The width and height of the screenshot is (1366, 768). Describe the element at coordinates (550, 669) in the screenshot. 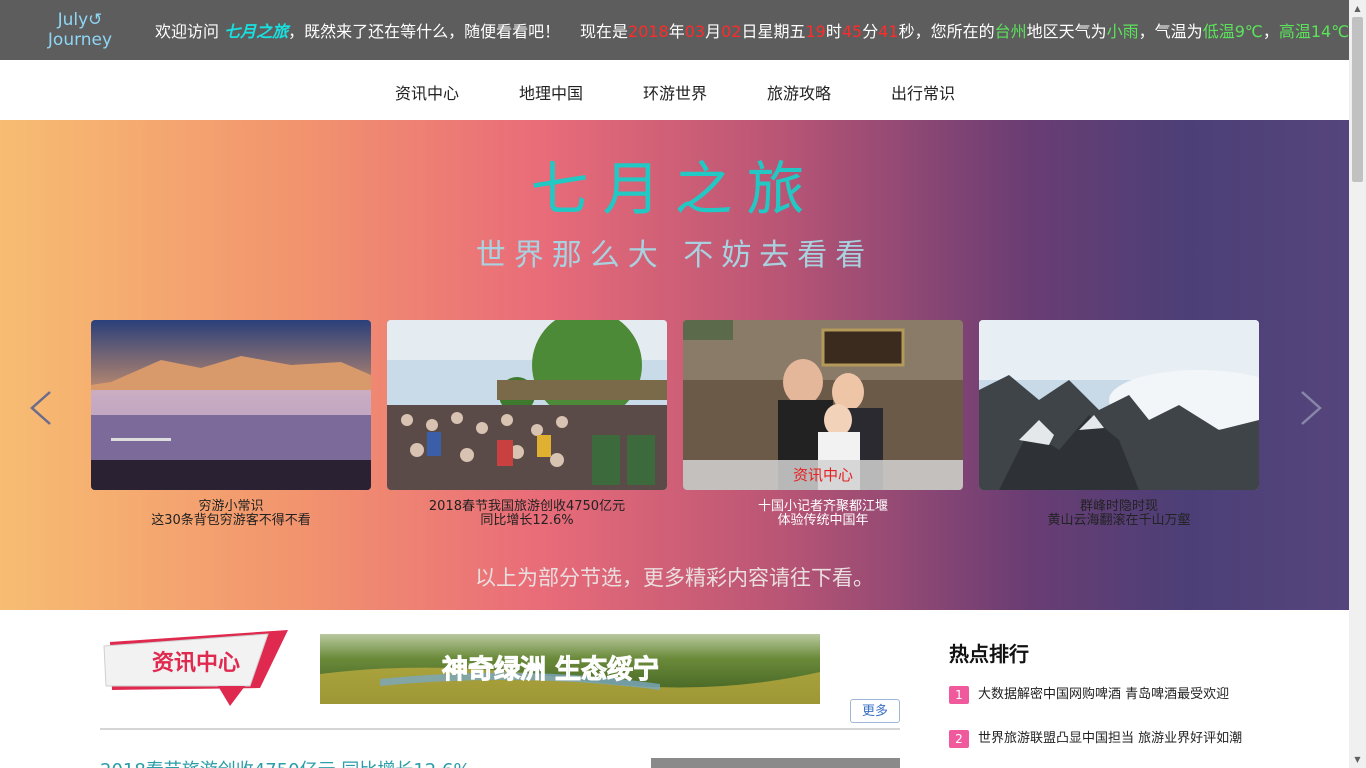

I see `ad-banner-text: 神奇绿洲 生态绥宁` at that location.